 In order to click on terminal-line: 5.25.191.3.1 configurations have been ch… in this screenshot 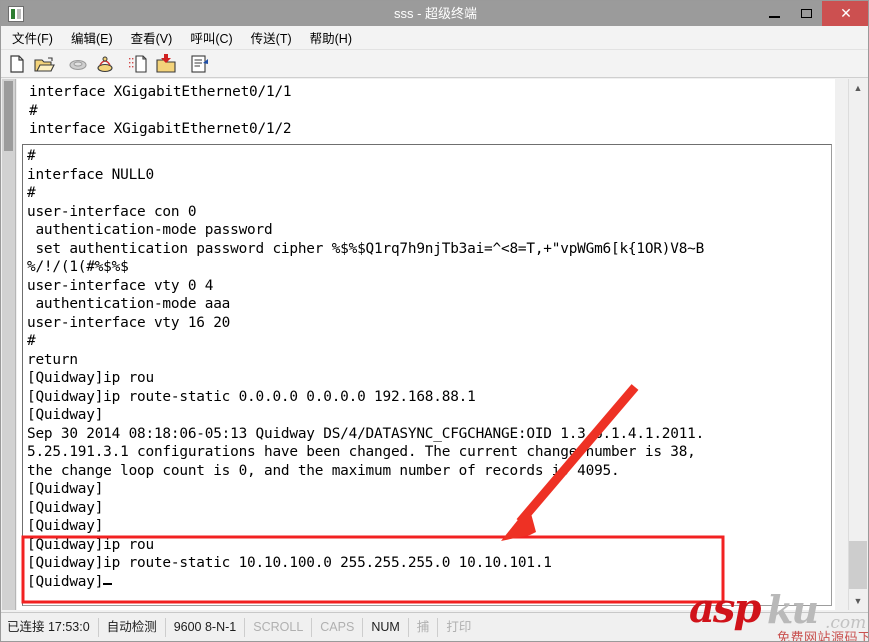, I will do `click(361, 452)`.